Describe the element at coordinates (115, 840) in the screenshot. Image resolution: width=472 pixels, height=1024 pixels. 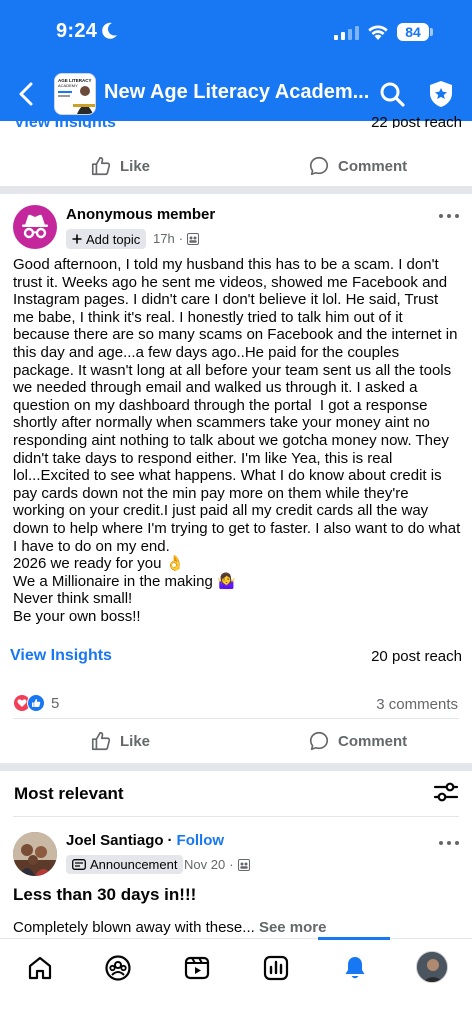
I see `next-post-author: Joel Santiago` at that location.